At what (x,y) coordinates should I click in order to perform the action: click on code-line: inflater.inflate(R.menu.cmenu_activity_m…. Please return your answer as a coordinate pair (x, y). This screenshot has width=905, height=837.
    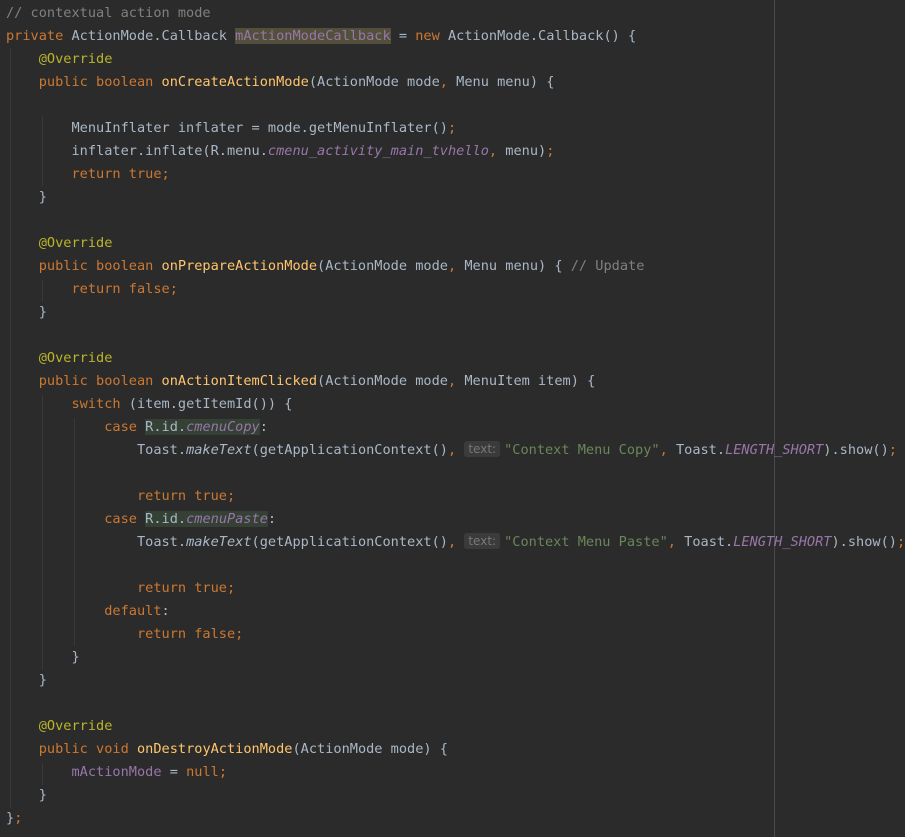
    Looking at the image, I should click on (455, 151).